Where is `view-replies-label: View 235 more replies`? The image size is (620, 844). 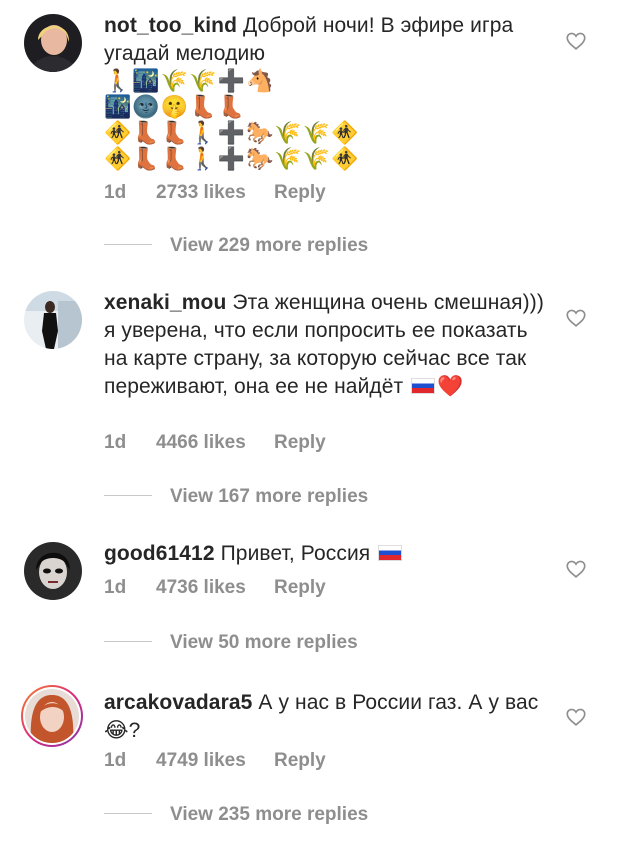
view-replies-label: View 235 more replies is located at coordinates (269, 814).